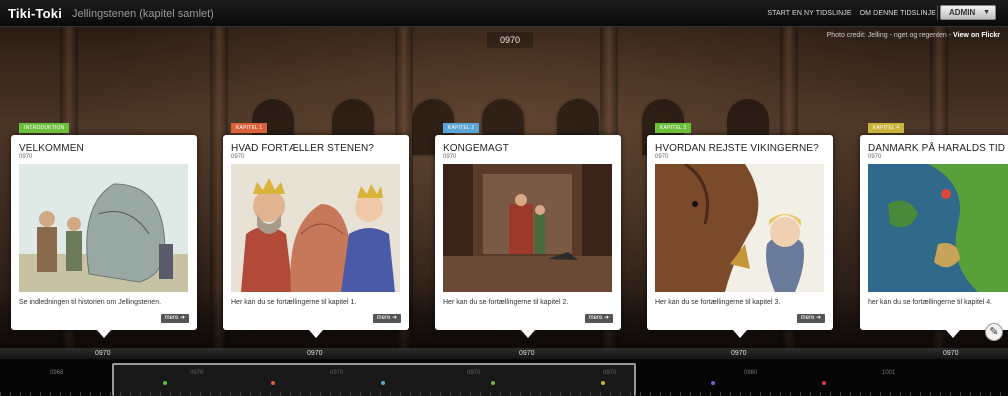  Describe the element at coordinates (44, 128) in the screenshot. I see `category-tag: INTRODUKTION` at that location.